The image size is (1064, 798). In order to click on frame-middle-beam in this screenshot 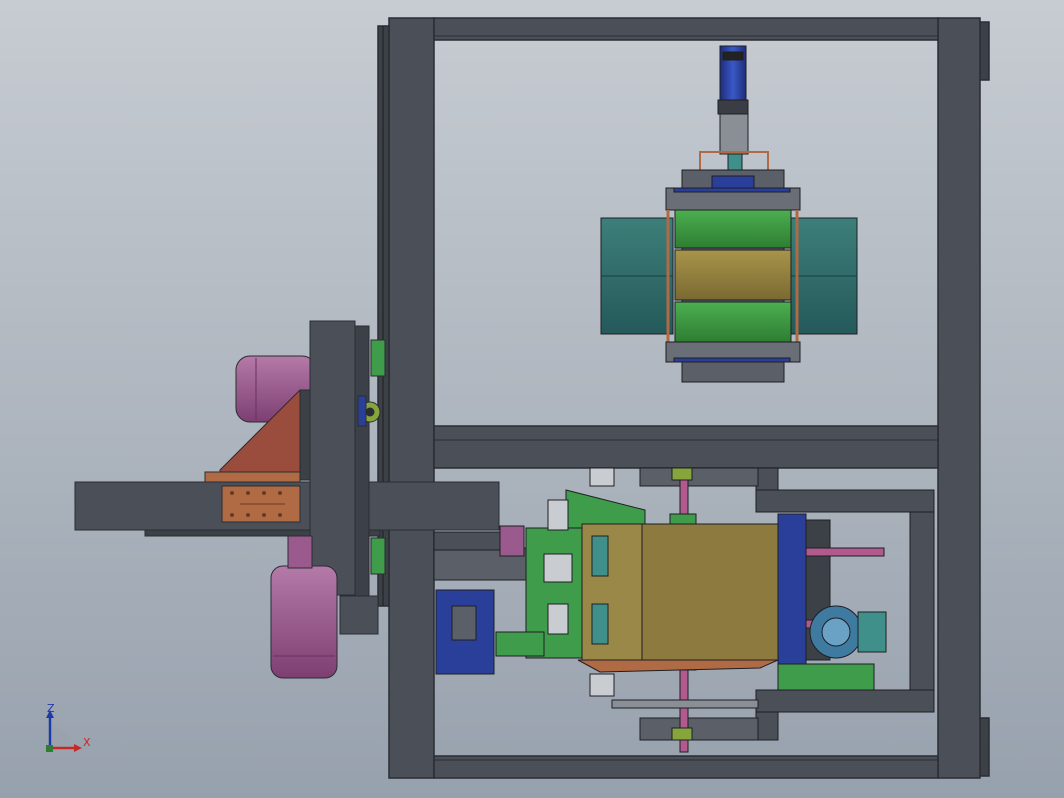, I will do `click(686, 447)`.